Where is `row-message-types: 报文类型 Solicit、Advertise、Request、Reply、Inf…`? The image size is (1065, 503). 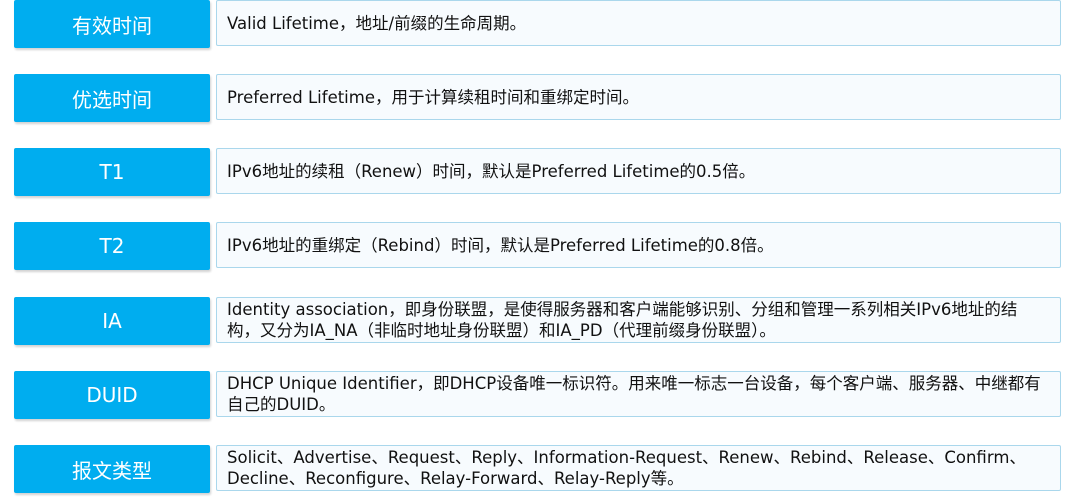
row-message-types: 报文类型 Solicit、Advertise、Request、Reply、Inf… is located at coordinates (538, 469).